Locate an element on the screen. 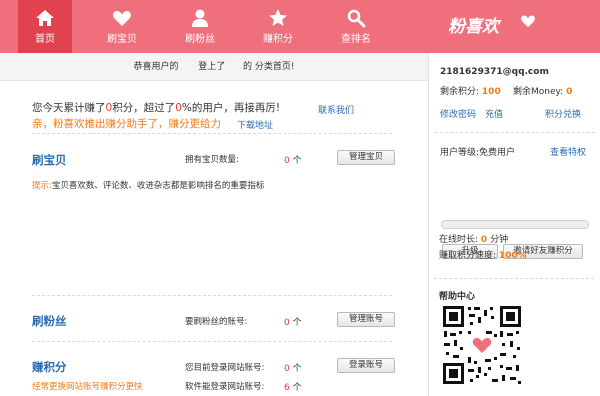 The width and height of the screenshot is (600, 396). remaining-money: 剩余Money: 0 is located at coordinates (542, 90).